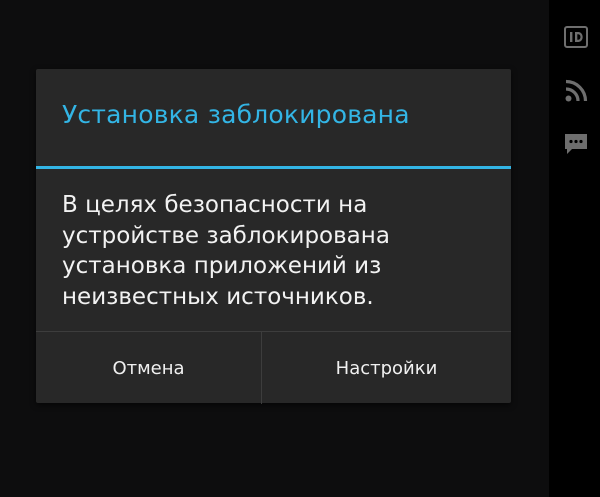 This screenshot has height=497, width=600. I want to click on cancel-button: Отмена, so click(148, 368).